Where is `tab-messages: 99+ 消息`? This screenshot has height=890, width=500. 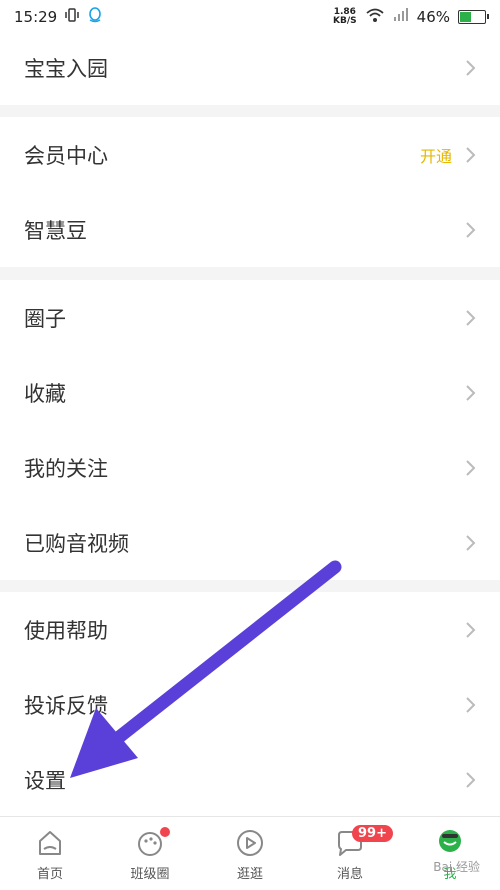
tab-messages: 99+ 消息 is located at coordinates (350, 853).